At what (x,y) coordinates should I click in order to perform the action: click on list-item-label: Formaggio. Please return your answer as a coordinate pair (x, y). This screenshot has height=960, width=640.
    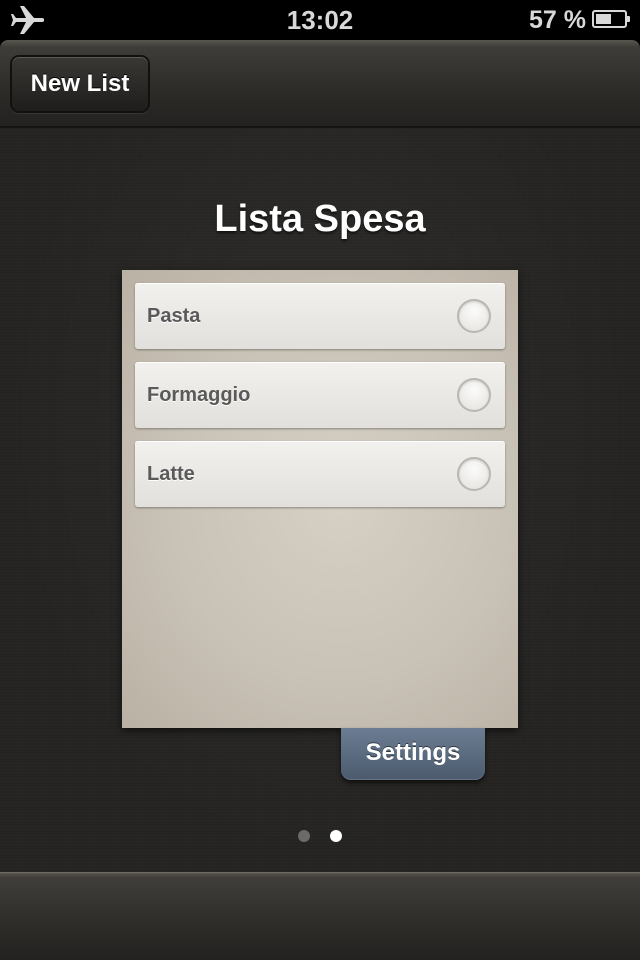
    Looking at the image, I should click on (199, 395).